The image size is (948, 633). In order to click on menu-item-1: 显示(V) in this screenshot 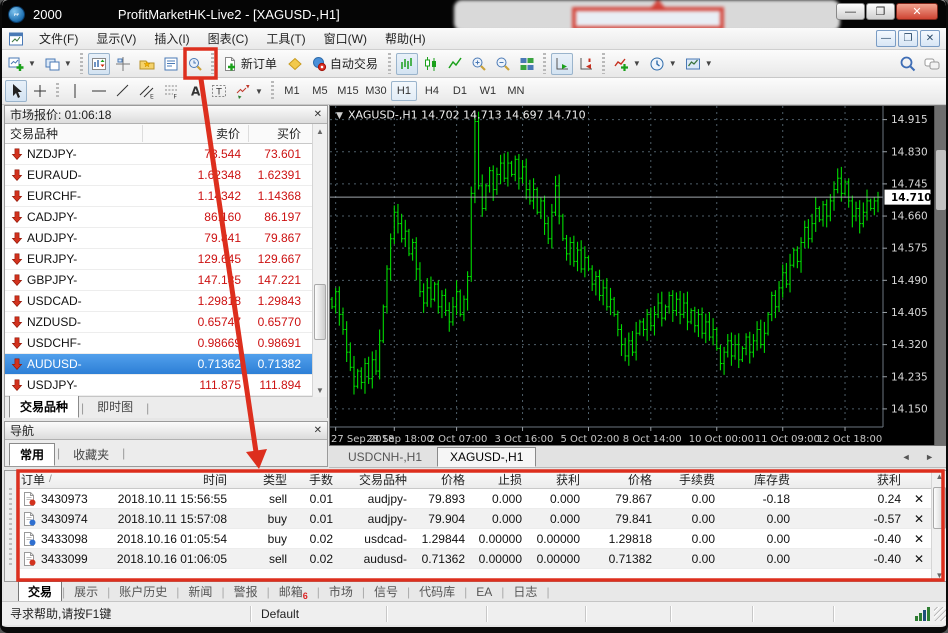, I will do `click(116, 38)`.